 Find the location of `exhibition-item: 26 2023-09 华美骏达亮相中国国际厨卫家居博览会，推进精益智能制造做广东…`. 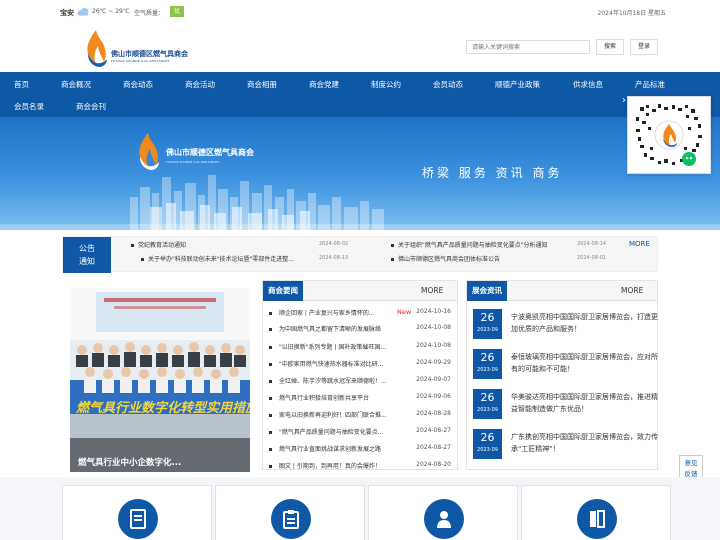

exhibition-item: 26 2023-09 华美骏达亮相中国国际厨卫家居博览会，推进精益智能制造做广东… is located at coordinates (566, 405).